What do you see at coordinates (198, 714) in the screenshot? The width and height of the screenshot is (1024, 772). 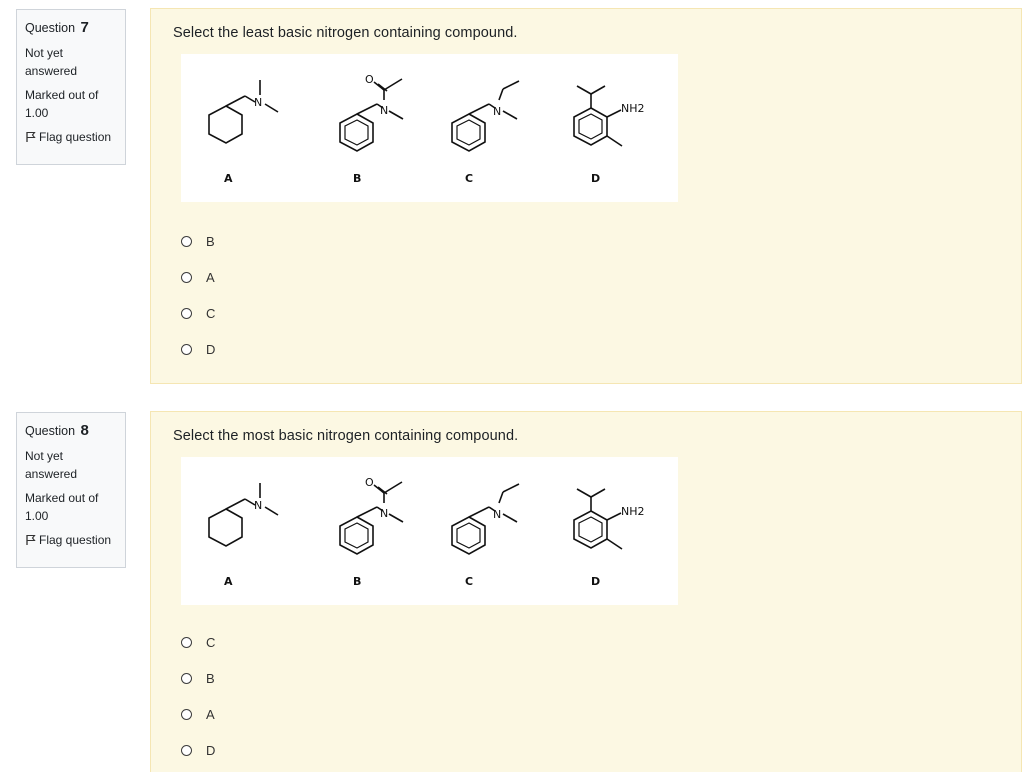 I see `answer-option-3: A` at bounding box center [198, 714].